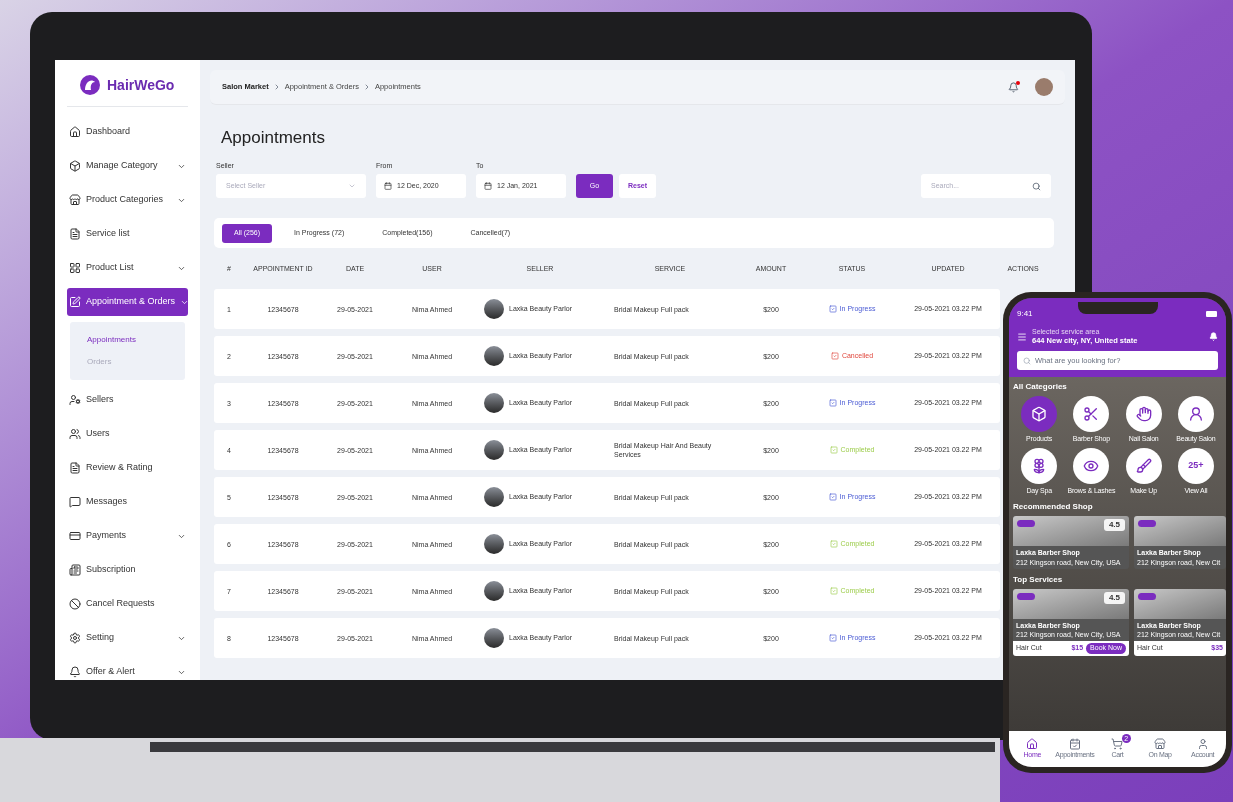 The image size is (1233, 802). What do you see at coordinates (273, 138) in the screenshot?
I see `page-title: Appointments` at bounding box center [273, 138].